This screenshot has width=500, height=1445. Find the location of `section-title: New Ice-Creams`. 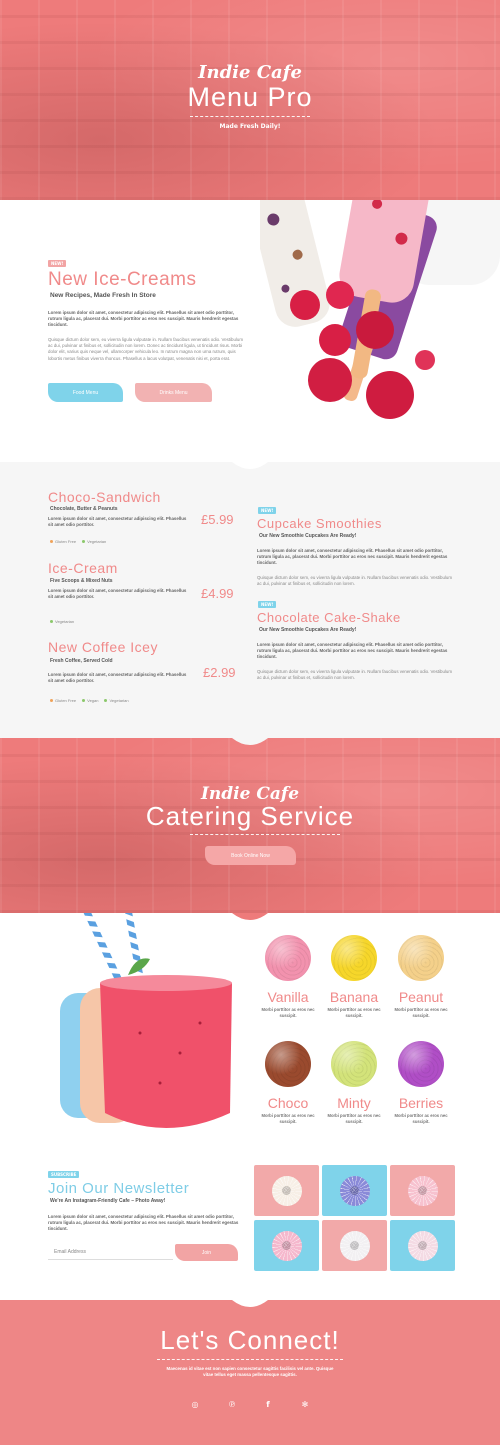

section-title: New Ice-Creams is located at coordinates (122, 279).